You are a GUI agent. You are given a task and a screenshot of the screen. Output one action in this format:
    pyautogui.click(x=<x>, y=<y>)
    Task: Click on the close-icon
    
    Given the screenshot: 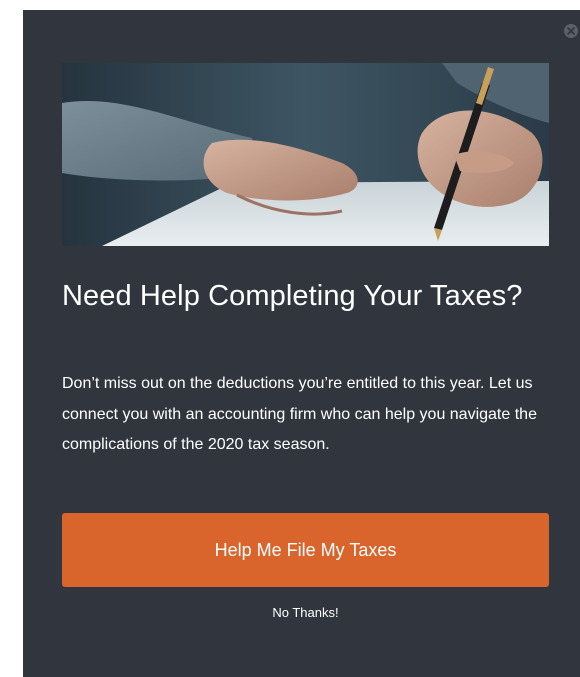 What is the action you would take?
    pyautogui.click(x=571, y=31)
    